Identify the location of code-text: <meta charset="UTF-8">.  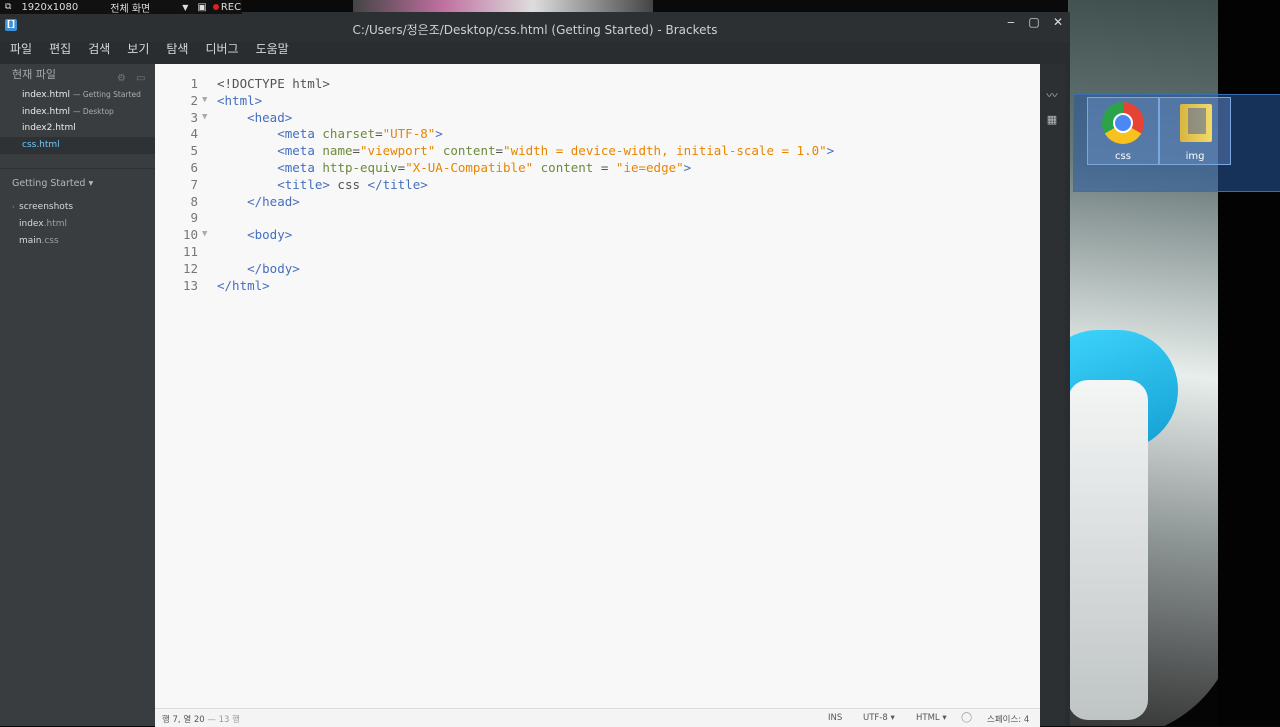
(360, 134).